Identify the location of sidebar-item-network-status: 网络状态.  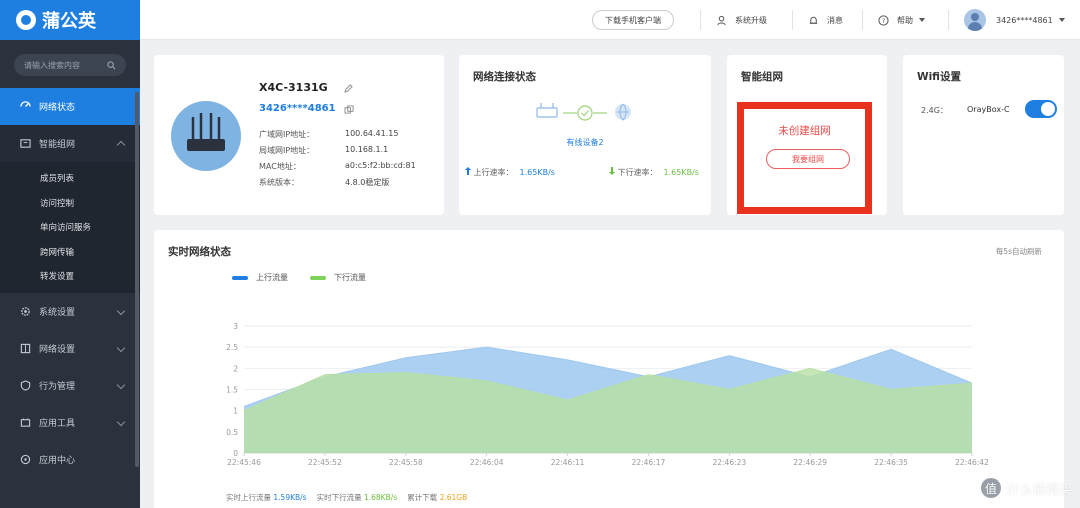
(70, 106).